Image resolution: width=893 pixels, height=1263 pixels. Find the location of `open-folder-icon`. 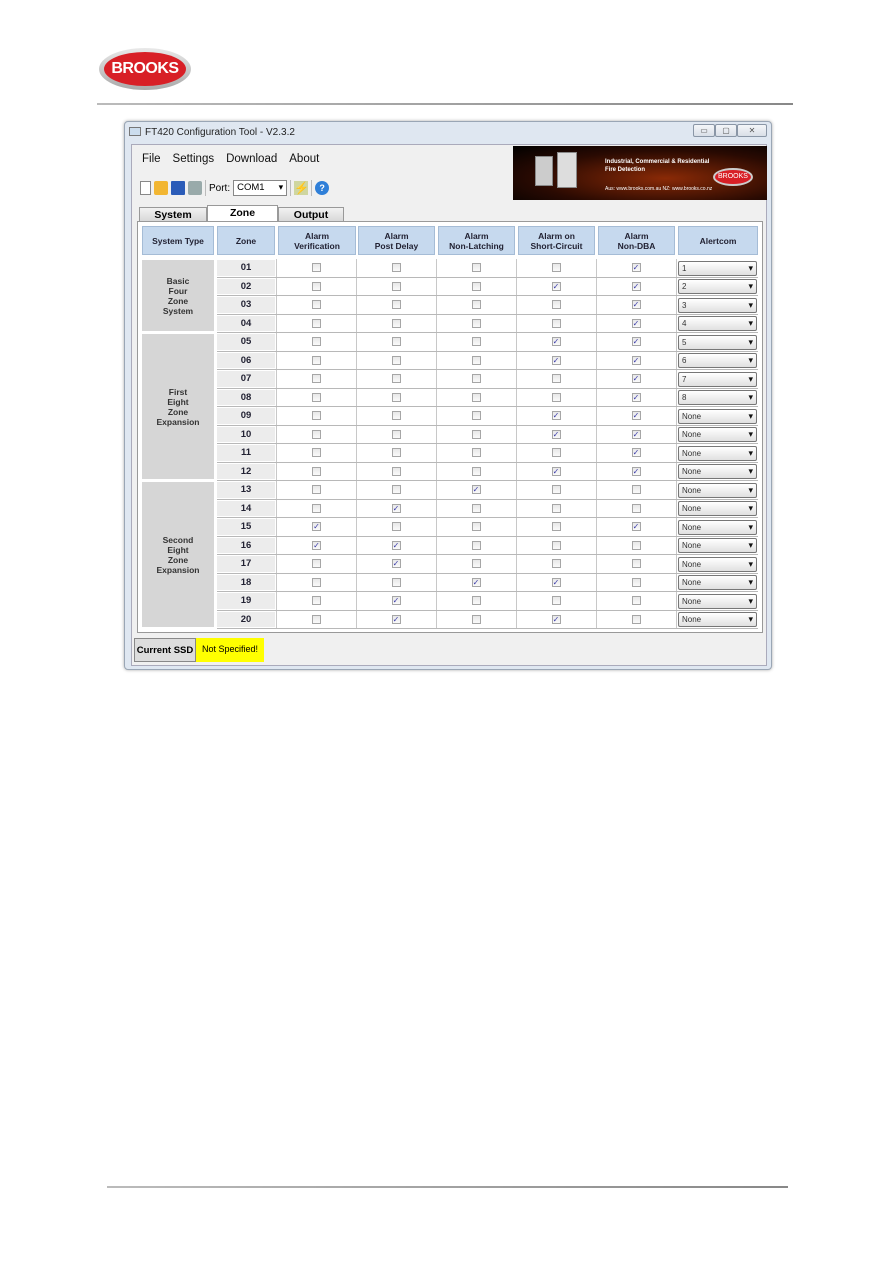

open-folder-icon is located at coordinates (161, 188).